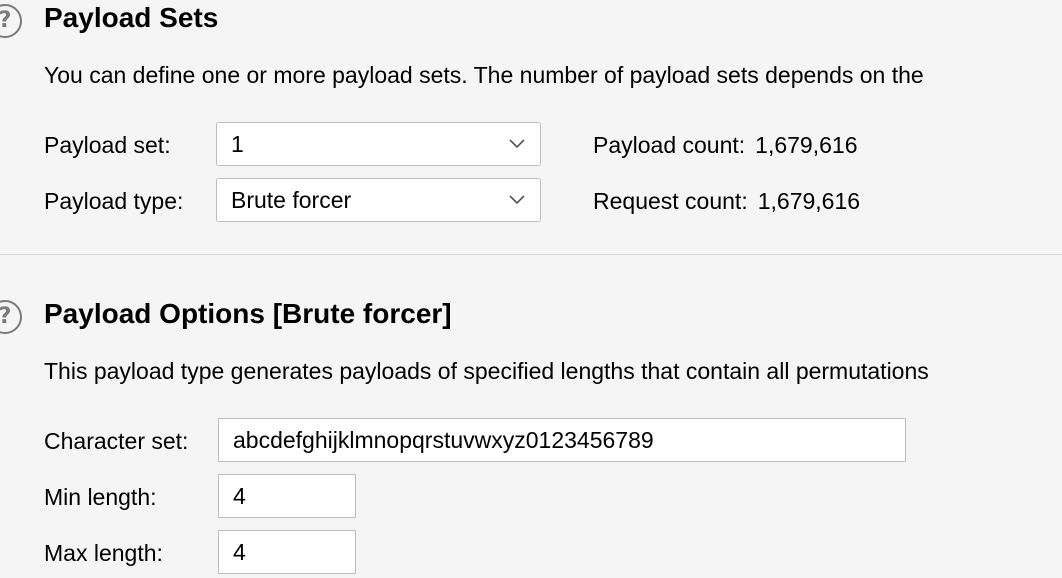 This screenshot has height=578, width=1062. Describe the element at coordinates (806, 145) in the screenshot. I see `payload-count-value: 1,679,616` at that location.